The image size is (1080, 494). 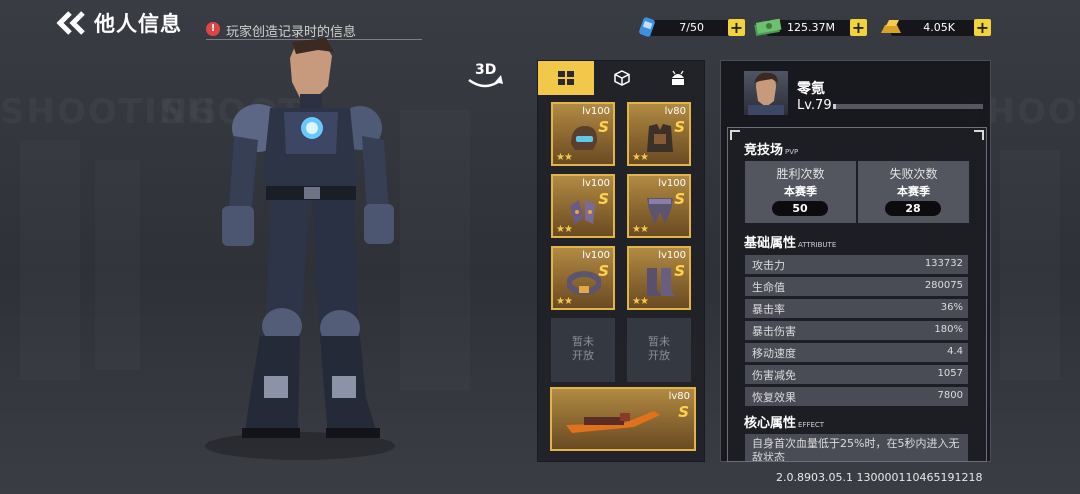 I want to click on player-portrait-icon, so click(x=766, y=93).